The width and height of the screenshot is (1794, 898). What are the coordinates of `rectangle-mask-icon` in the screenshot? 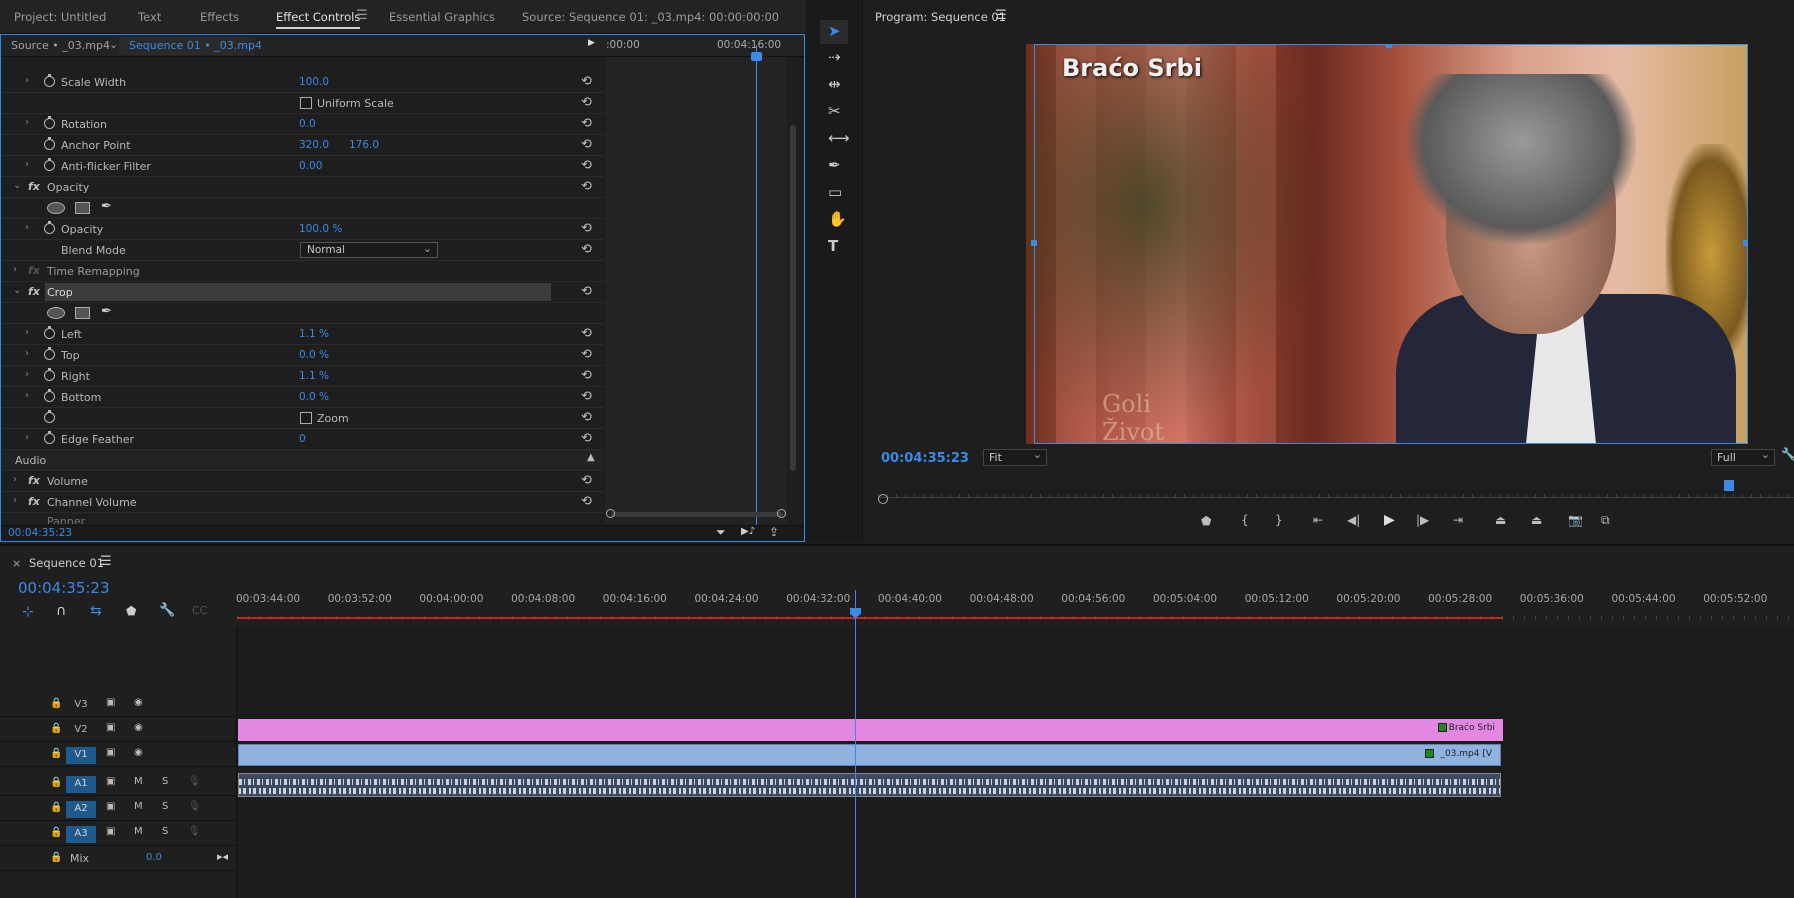 It's located at (82, 208).